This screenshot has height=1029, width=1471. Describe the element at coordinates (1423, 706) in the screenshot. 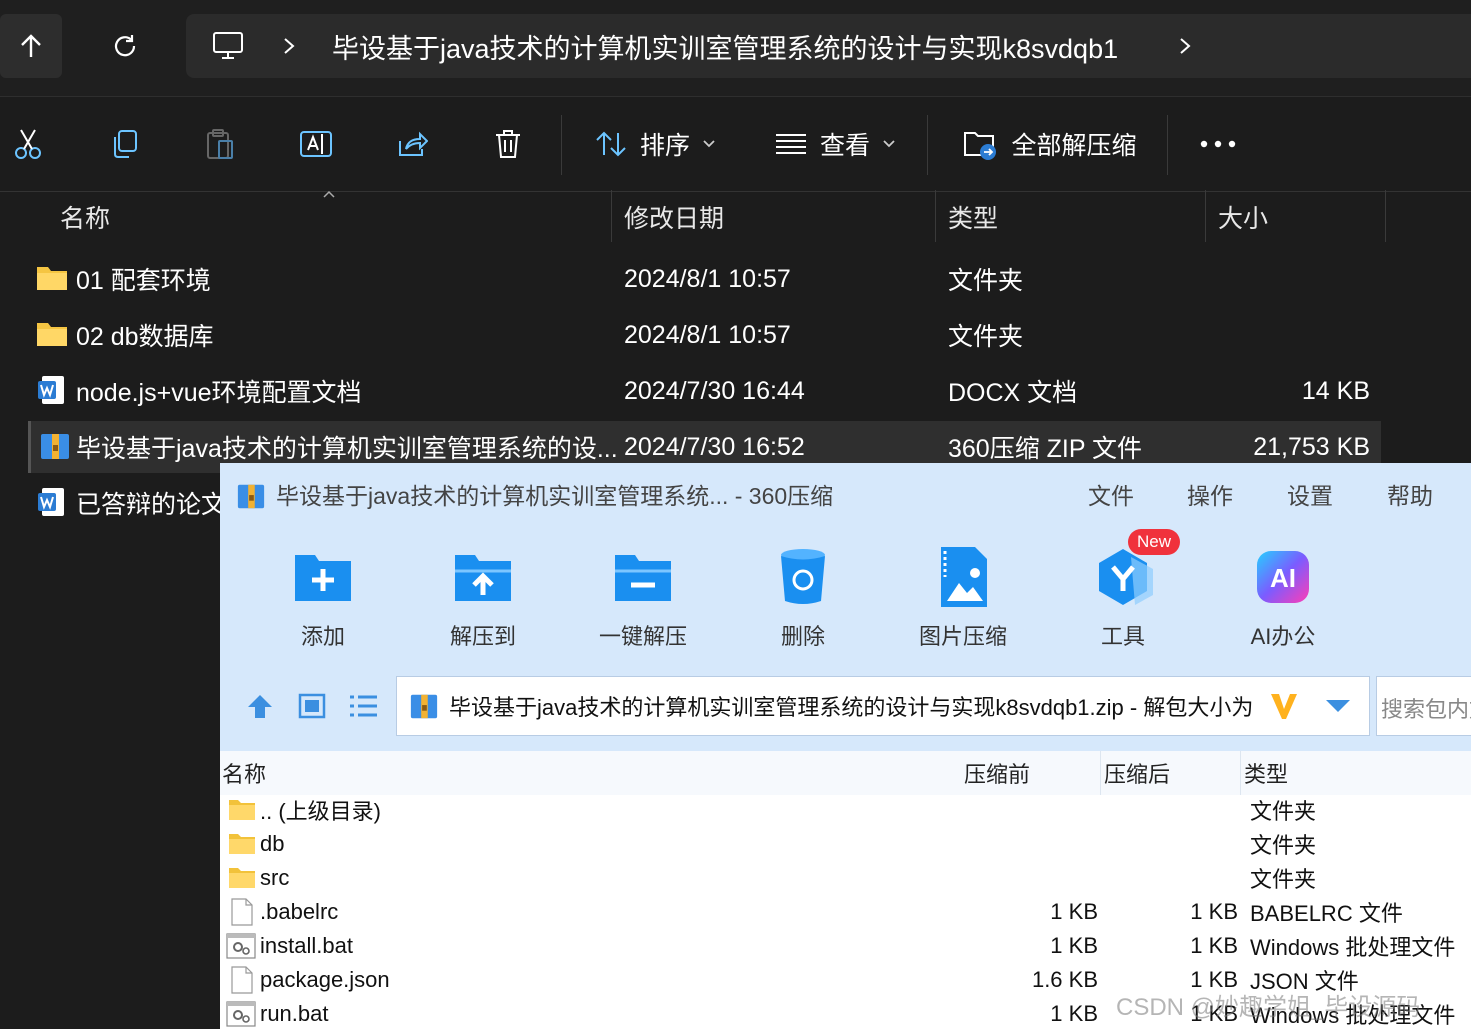

I see `archive-search-input: 搜索包内文件` at that location.